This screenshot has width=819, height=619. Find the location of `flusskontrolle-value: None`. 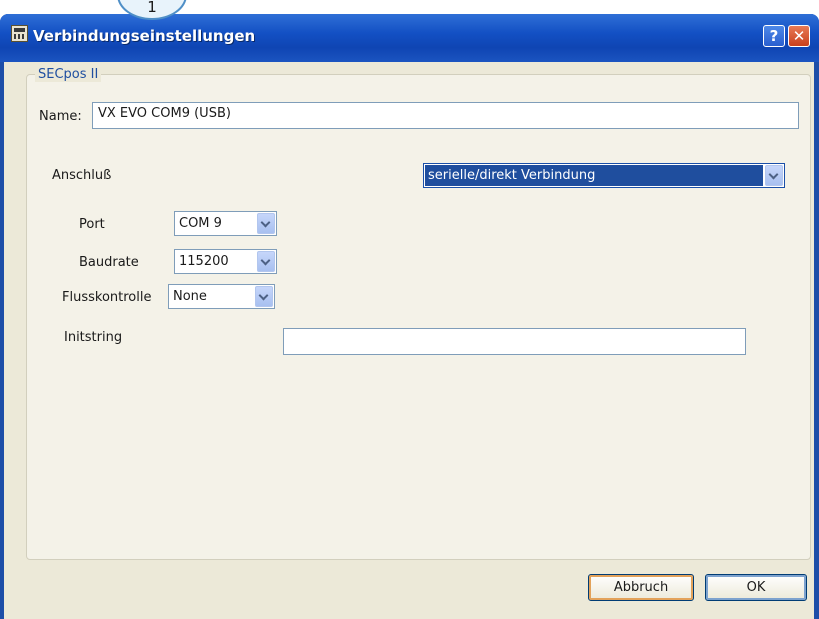

flusskontrolle-value: None is located at coordinates (190, 296).